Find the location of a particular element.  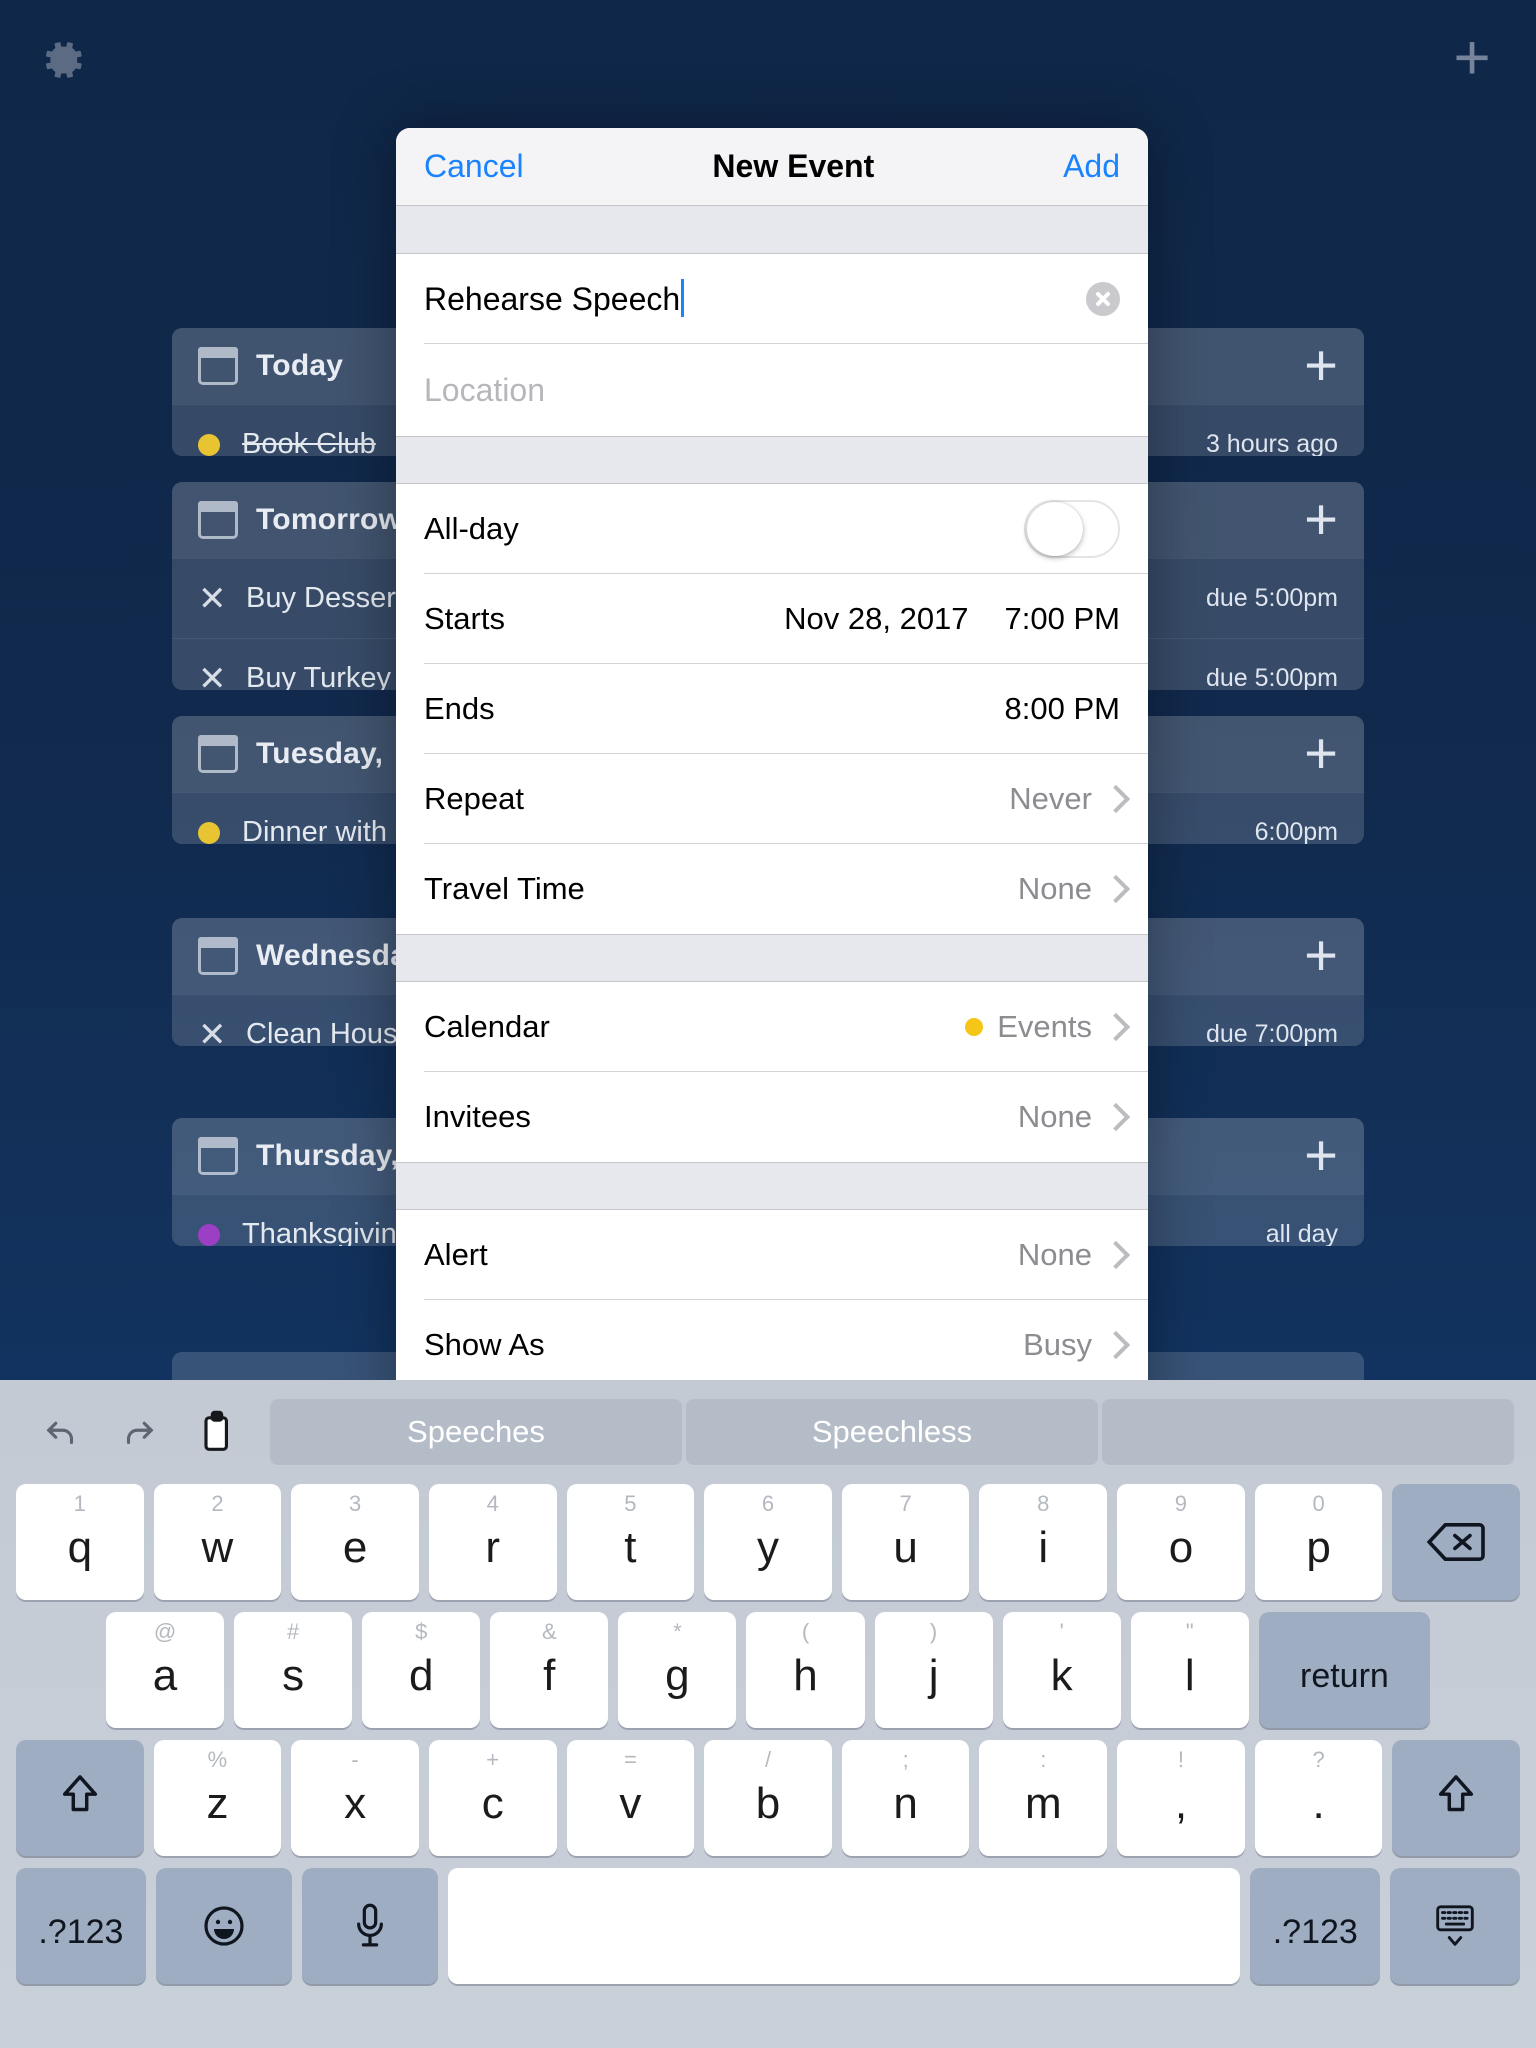

event-location-row: Location is located at coordinates (786, 390).